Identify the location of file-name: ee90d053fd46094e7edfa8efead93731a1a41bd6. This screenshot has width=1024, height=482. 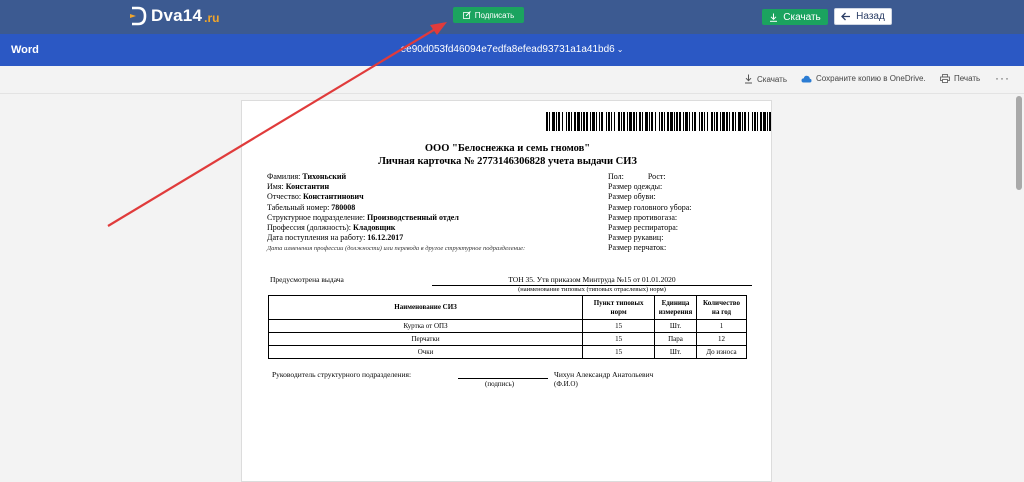
(507, 49).